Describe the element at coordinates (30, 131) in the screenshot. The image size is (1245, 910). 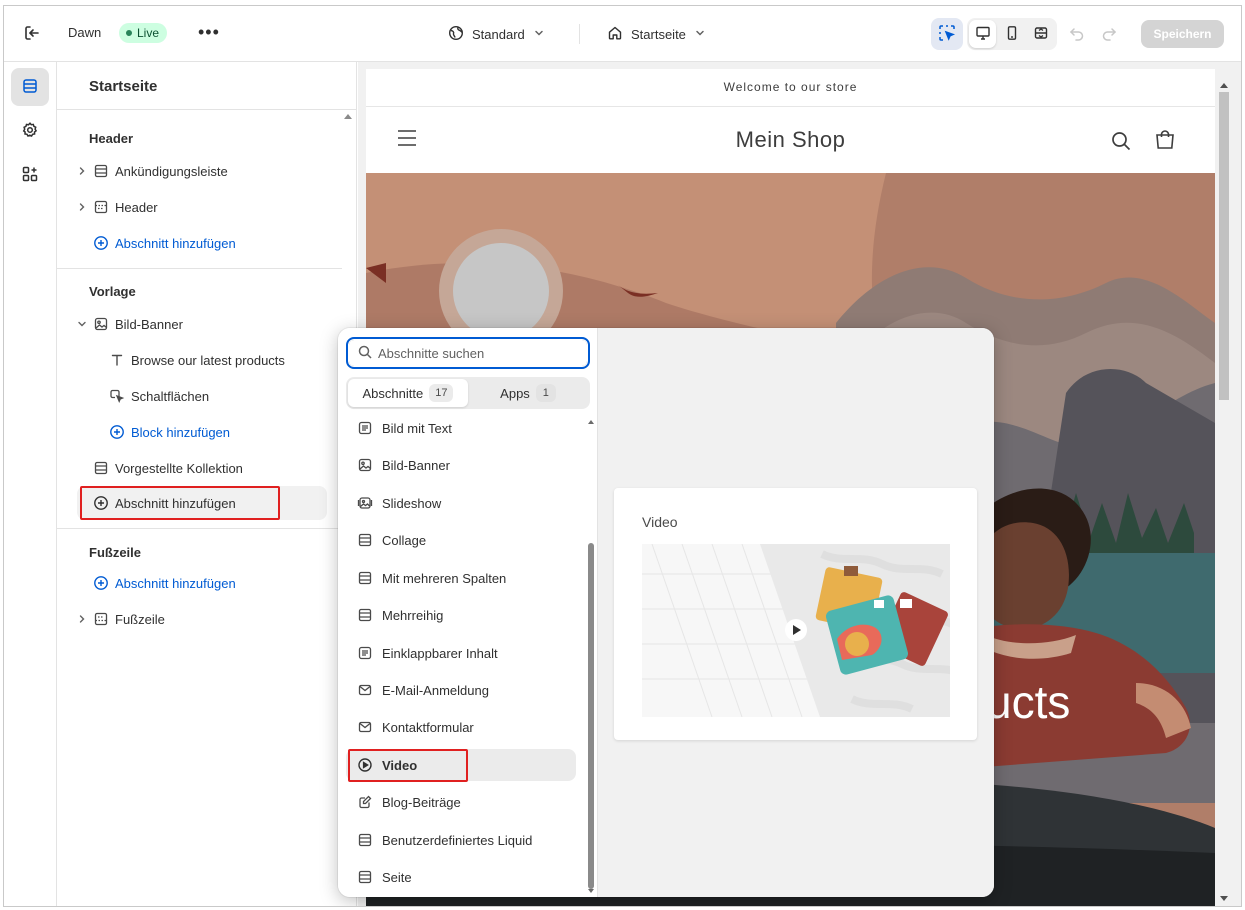
I see `theme-settings-tab` at that location.